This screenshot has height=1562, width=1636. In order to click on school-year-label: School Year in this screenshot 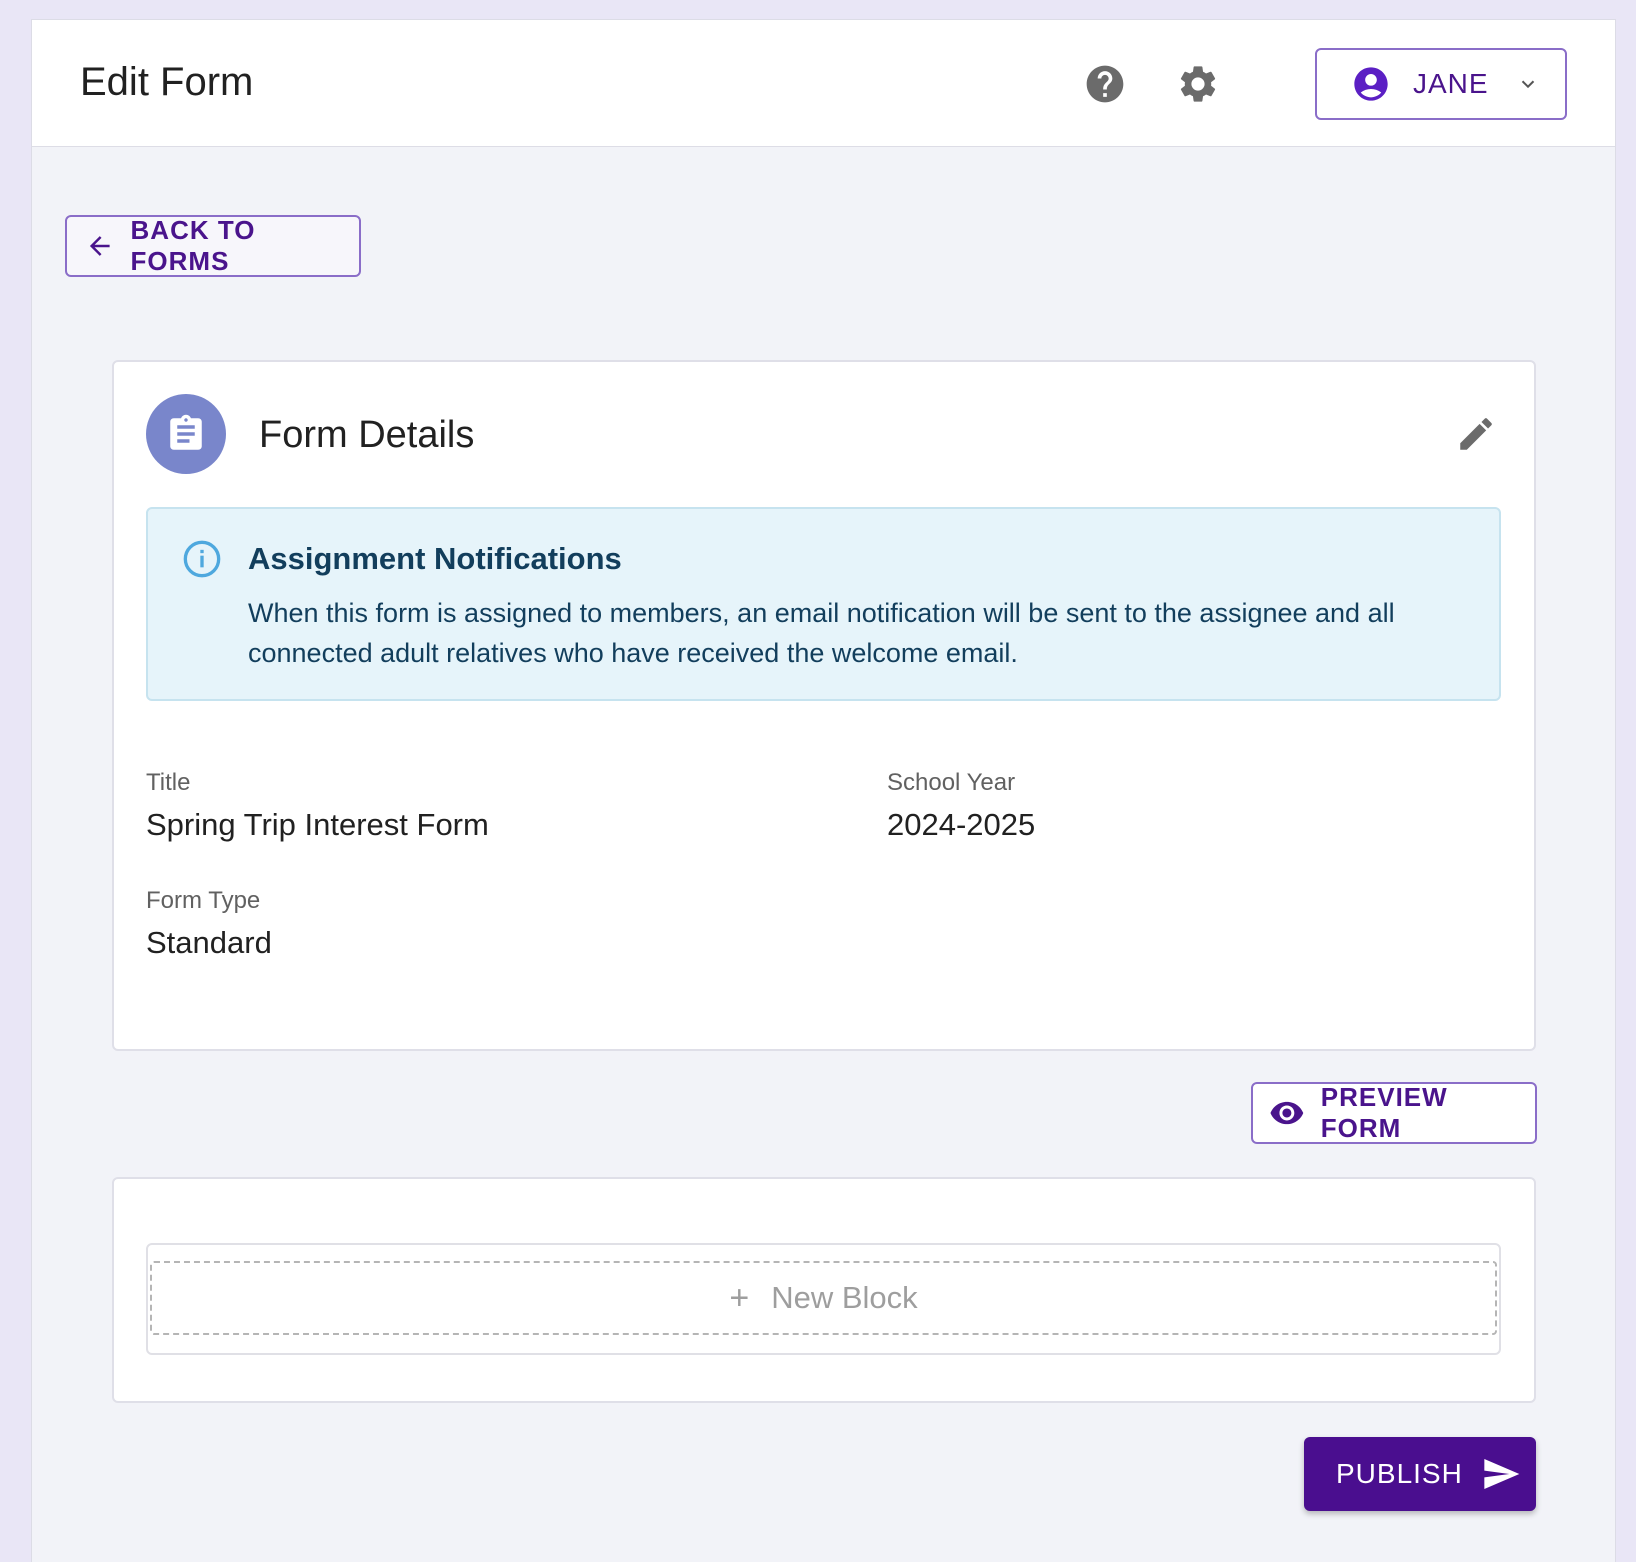, I will do `click(951, 782)`.